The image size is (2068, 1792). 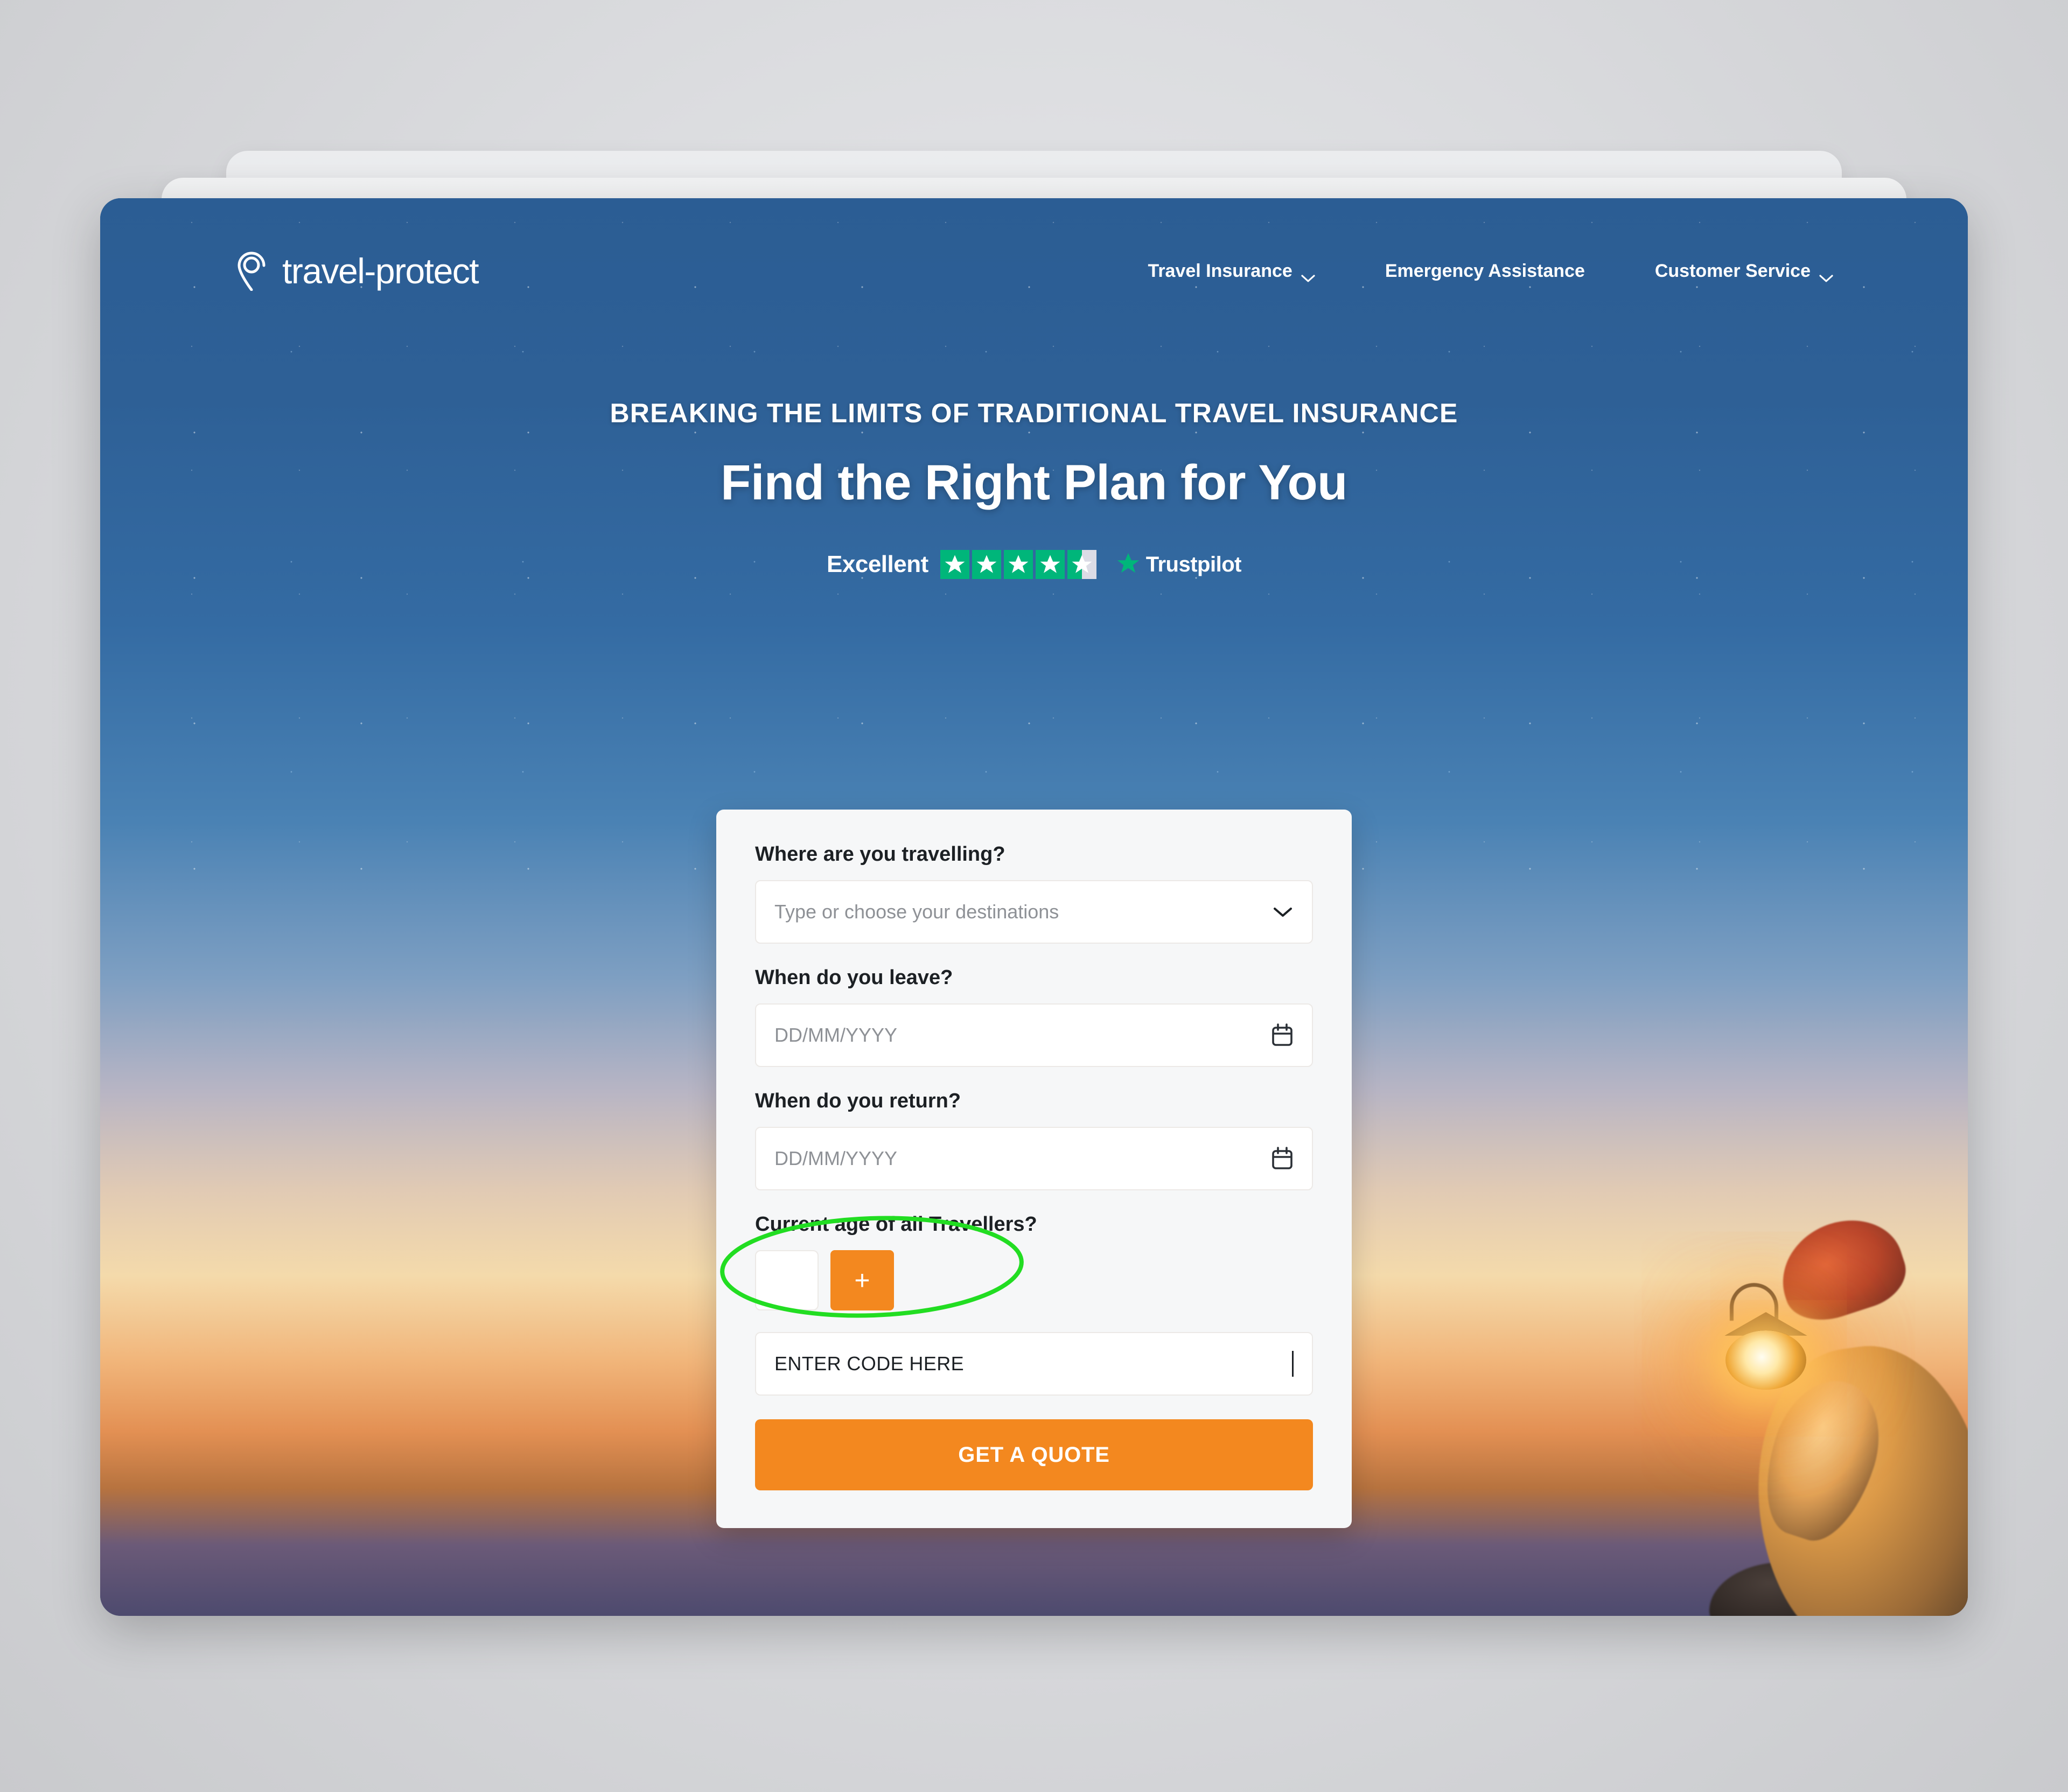 What do you see at coordinates (1034, 1454) in the screenshot?
I see `get-a-quote-button: GET A QUOTE` at bounding box center [1034, 1454].